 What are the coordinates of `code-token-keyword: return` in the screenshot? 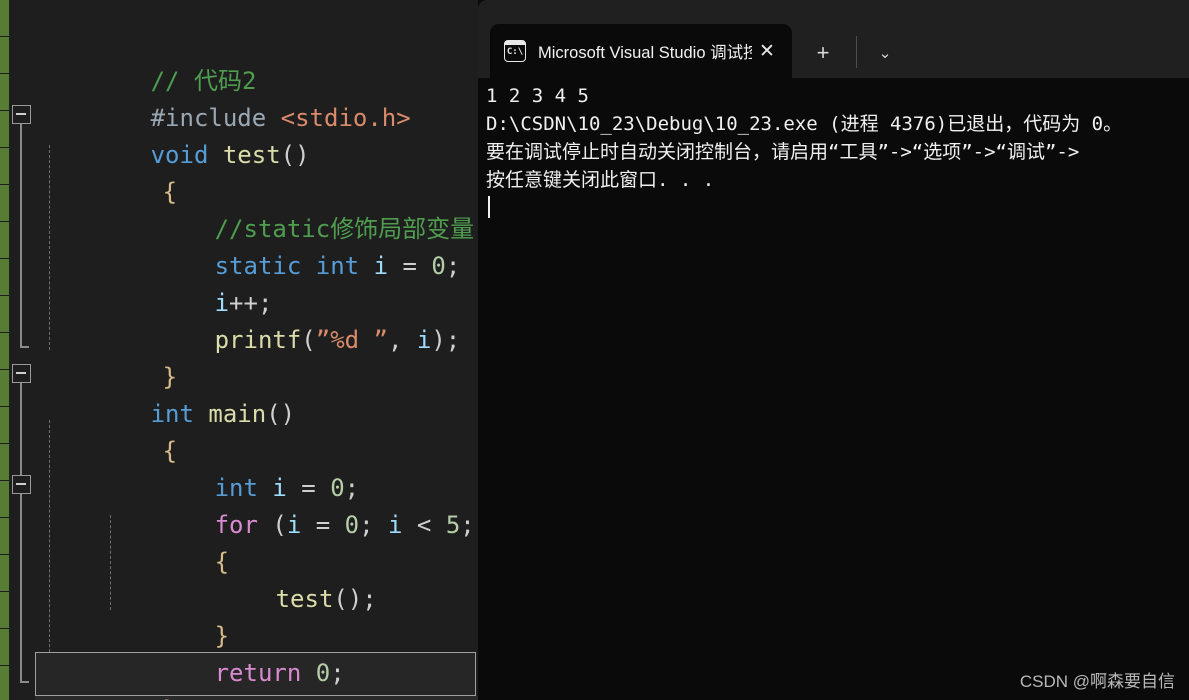 It's located at (258, 673).